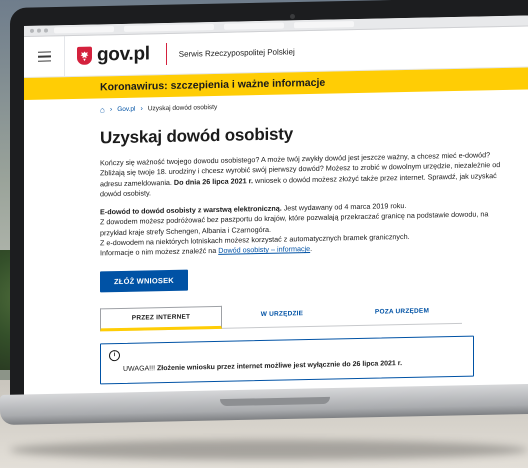 The width and height of the screenshot is (528, 468). Describe the element at coordinates (102, 109) in the screenshot. I see `home-icon: ⌂` at that location.